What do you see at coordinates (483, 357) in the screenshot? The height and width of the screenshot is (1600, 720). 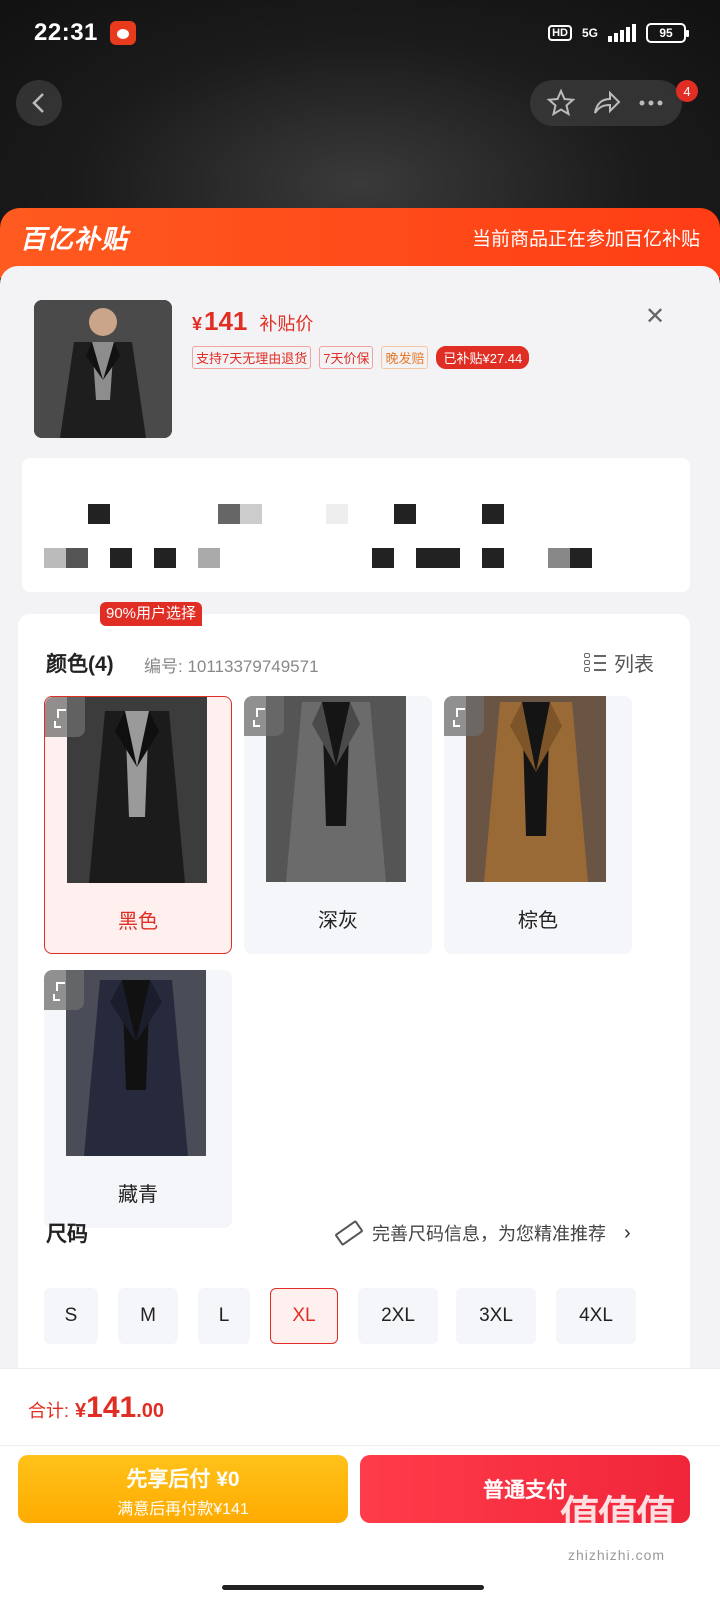 I see `tag-subsidy: 已补贴¥27.44` at bounding box center [483, 357].